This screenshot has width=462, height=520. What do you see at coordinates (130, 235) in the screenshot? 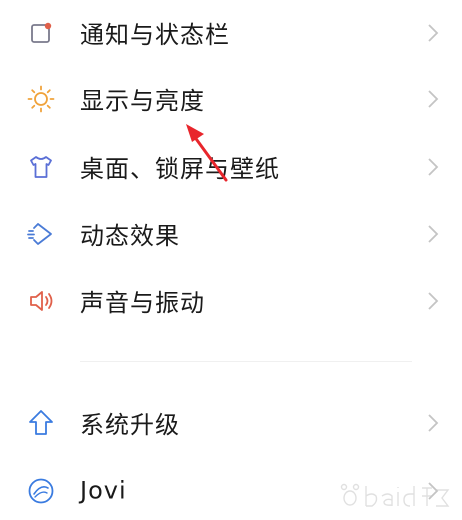
I see `settings-item-label: 动态效果` at bounding box center [130, 235].